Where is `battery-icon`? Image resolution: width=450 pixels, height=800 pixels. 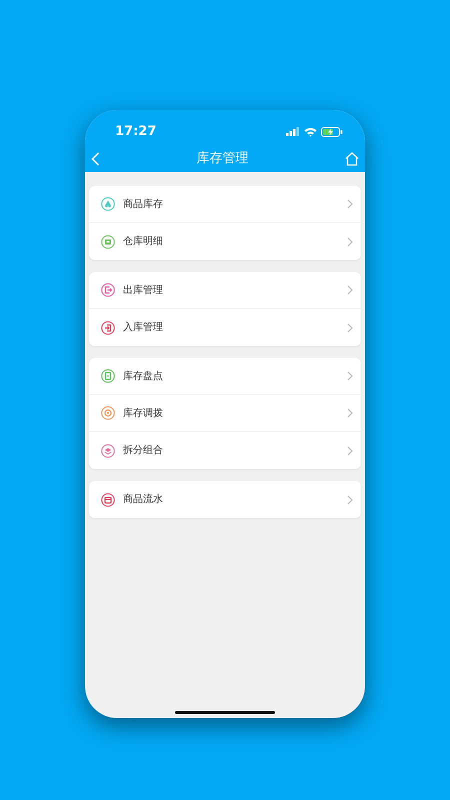 battery-icon is located at coordinates (332, 131).